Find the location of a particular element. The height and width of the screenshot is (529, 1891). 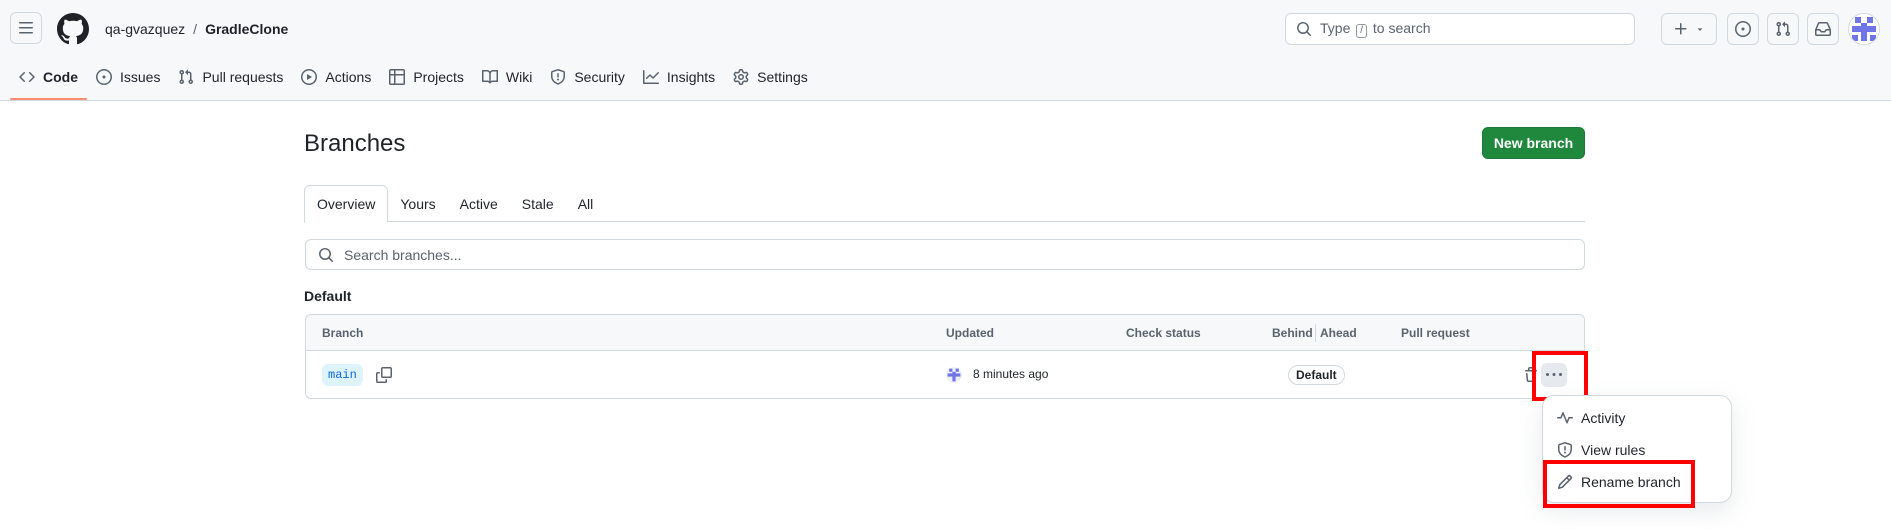

pulse-icon is located at coordinates (1565, 418).